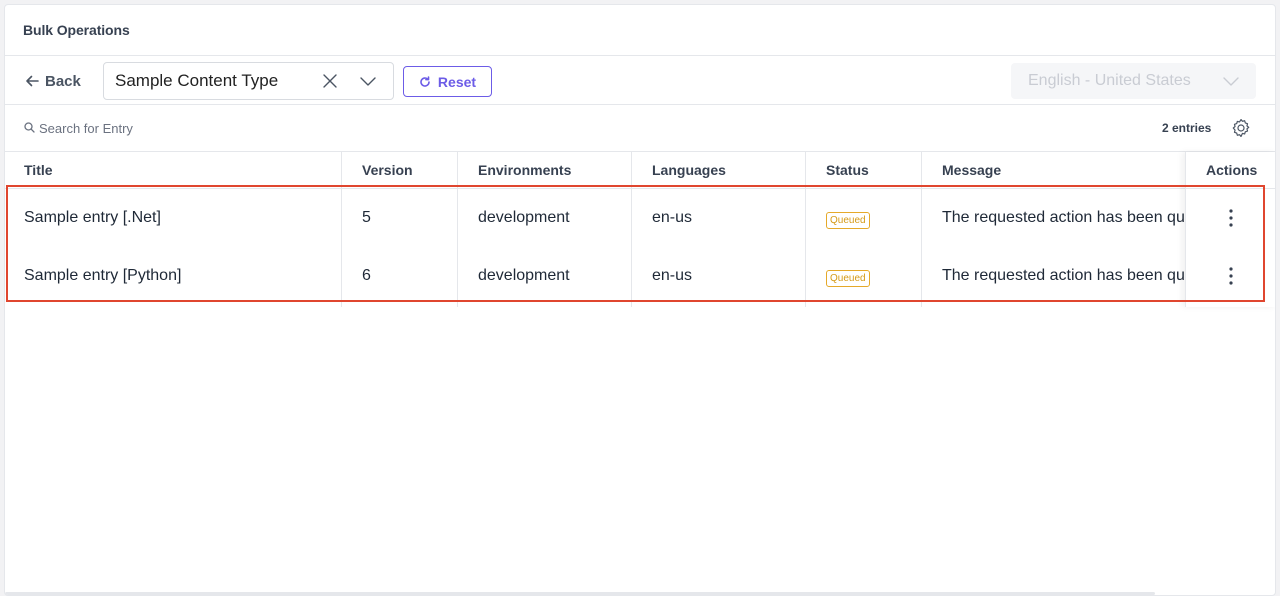 Image resolution: width=1280 pixels, height=596 pixels. What do you see at coordinates (1187, 128) in the screenshot?
I see `entries-count: 2 entries` at bounding box center [1187, 128].